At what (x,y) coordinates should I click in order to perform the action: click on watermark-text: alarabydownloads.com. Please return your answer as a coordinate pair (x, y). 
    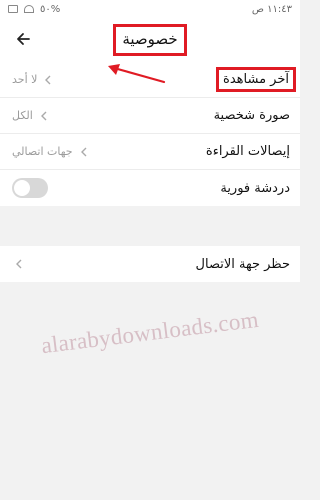
    Looking at the image, I should click on (149, 332).